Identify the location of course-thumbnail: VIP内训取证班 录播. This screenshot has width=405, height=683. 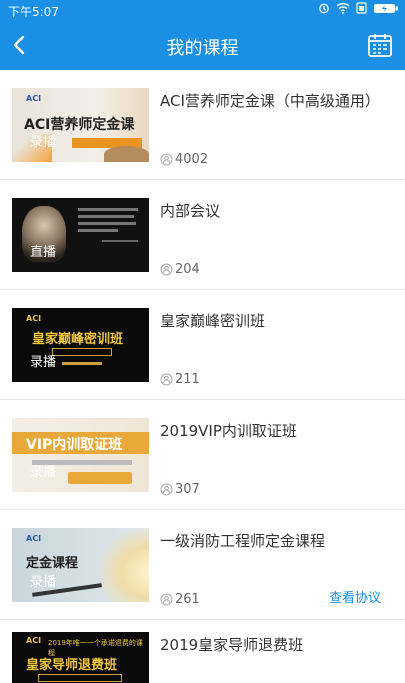
(80, 455).